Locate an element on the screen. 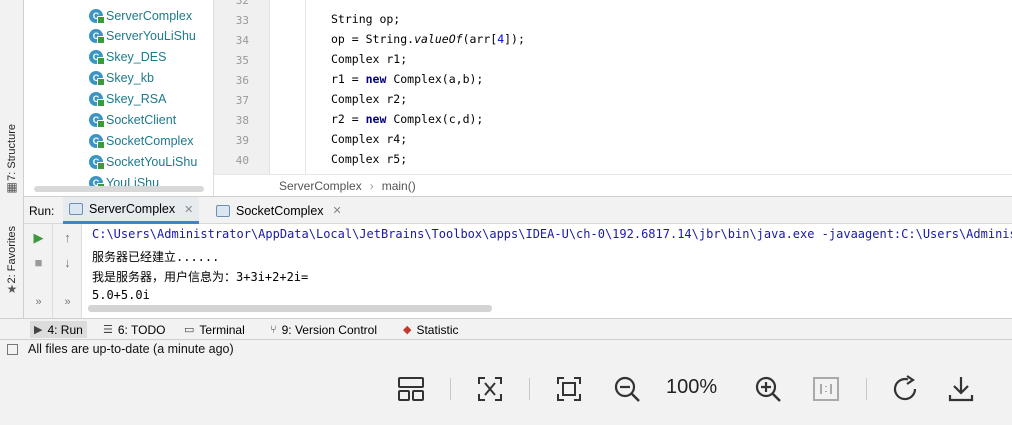 The height and width of the screenshot is (425, 1012). tree-item: C Skey_RSA is located at coordinates (127, 99).